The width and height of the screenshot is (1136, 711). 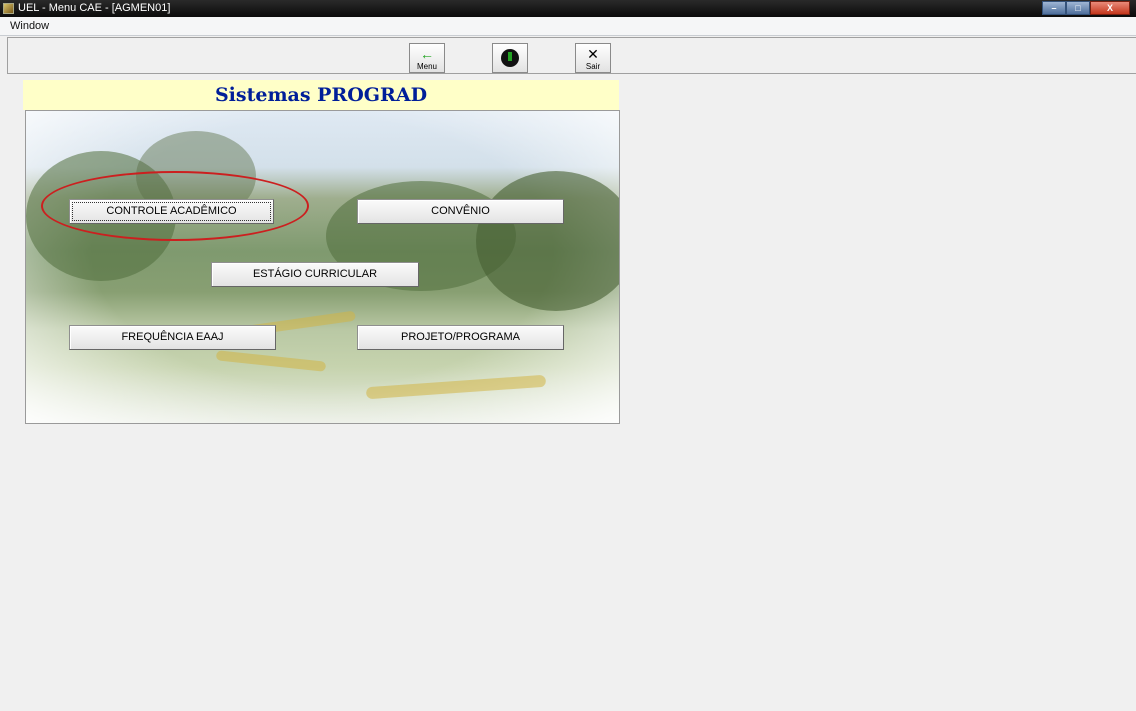 What do you see at coordinates (29, 26) in the screenshot?
I see `menu-window: Window` at bounding box center [29, 26].